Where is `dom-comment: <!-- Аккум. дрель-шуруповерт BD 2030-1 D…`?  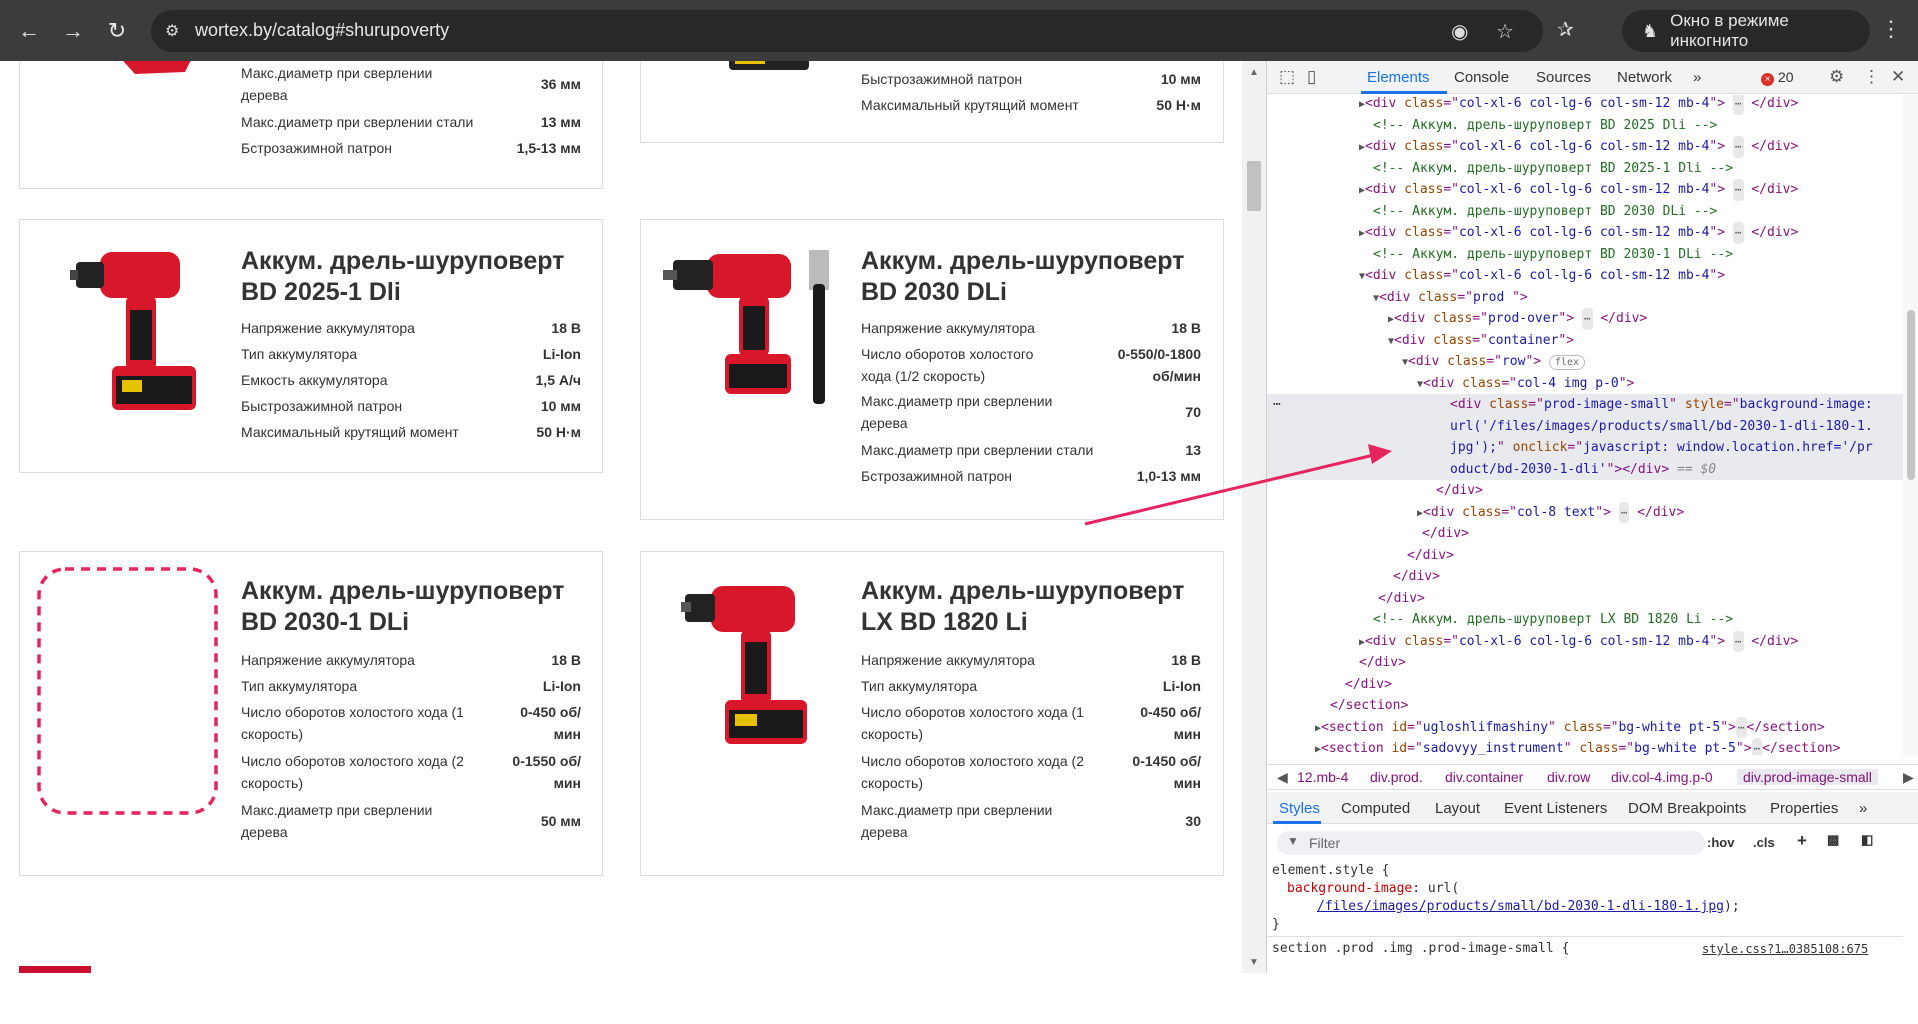 dom-comment: <!-- Аккум. дрель-шуруповерт BD 2030-1 D… is located at coordinates (1553, 255).